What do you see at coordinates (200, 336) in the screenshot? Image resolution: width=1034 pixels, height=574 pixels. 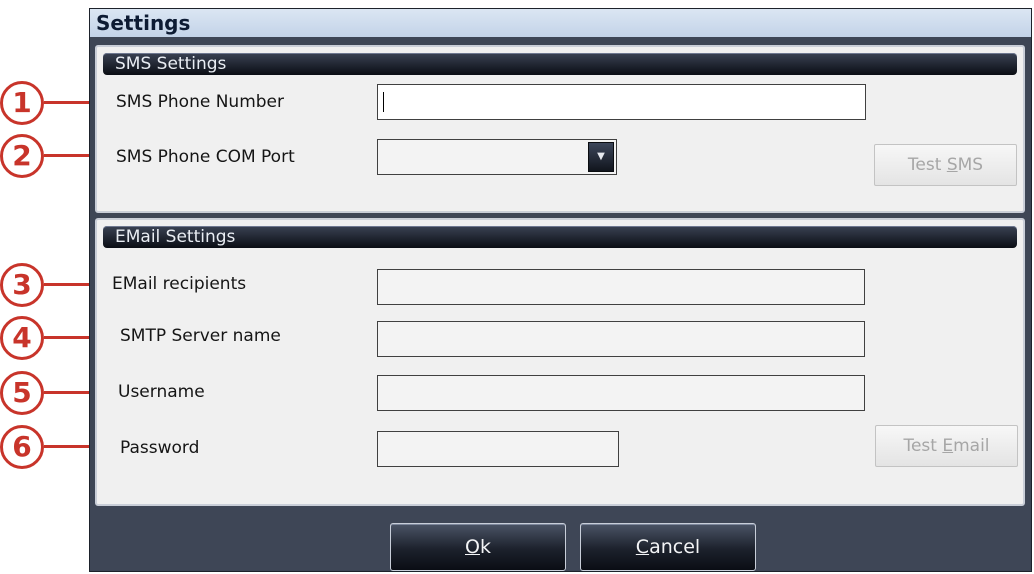 I see `smtp-server-label: SMTP Server name` at bounding box center [200, 336].